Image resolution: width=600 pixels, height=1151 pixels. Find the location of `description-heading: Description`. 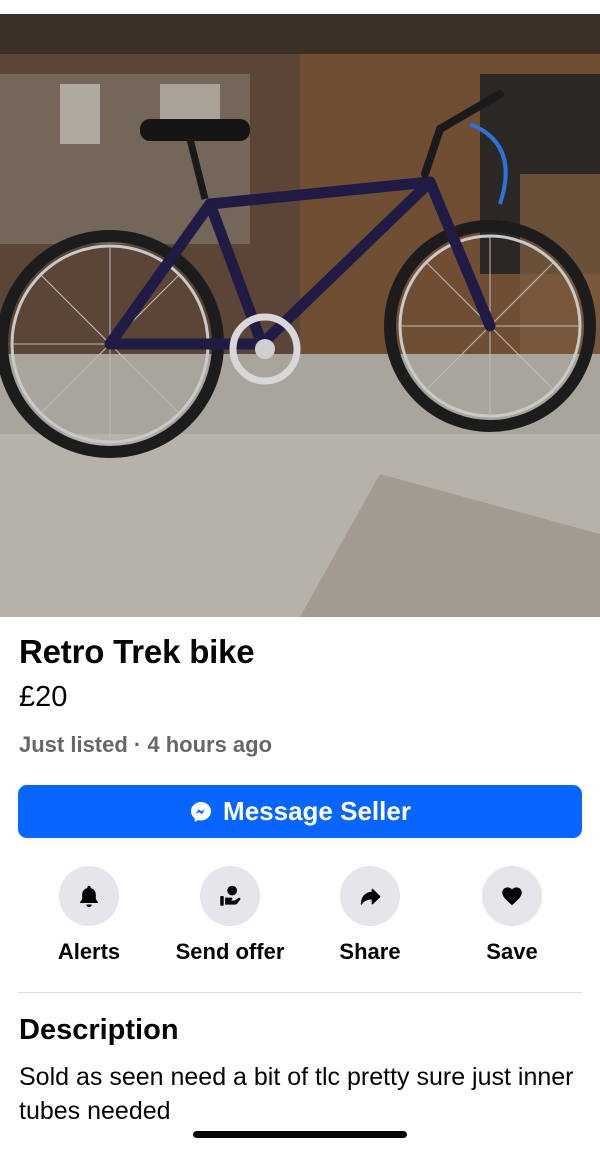

description-heading: Description is located at coordinates (99, 1030).